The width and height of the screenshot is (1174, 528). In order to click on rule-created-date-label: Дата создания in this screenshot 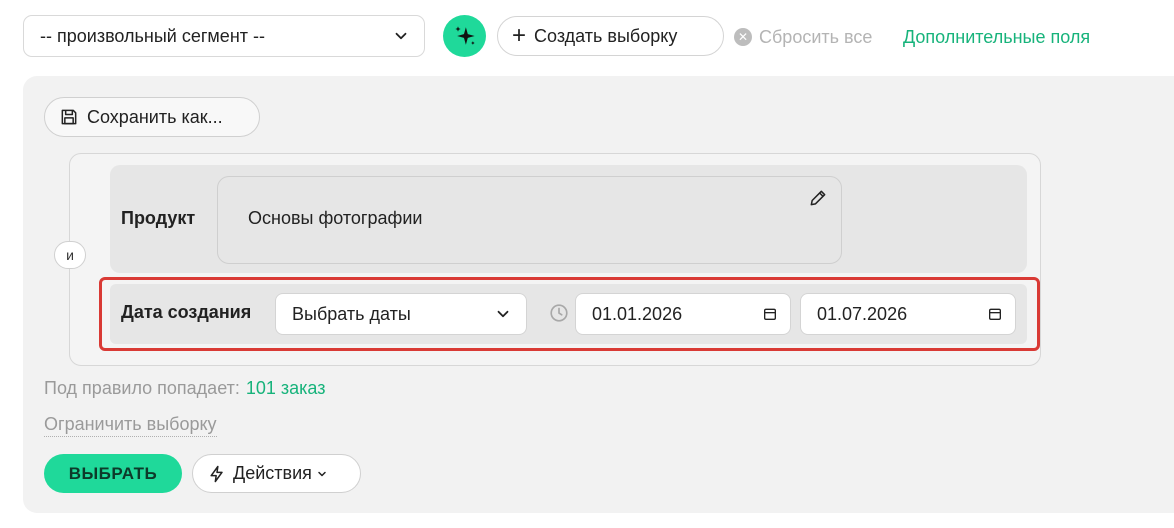, I will do `click(186, 312)`.